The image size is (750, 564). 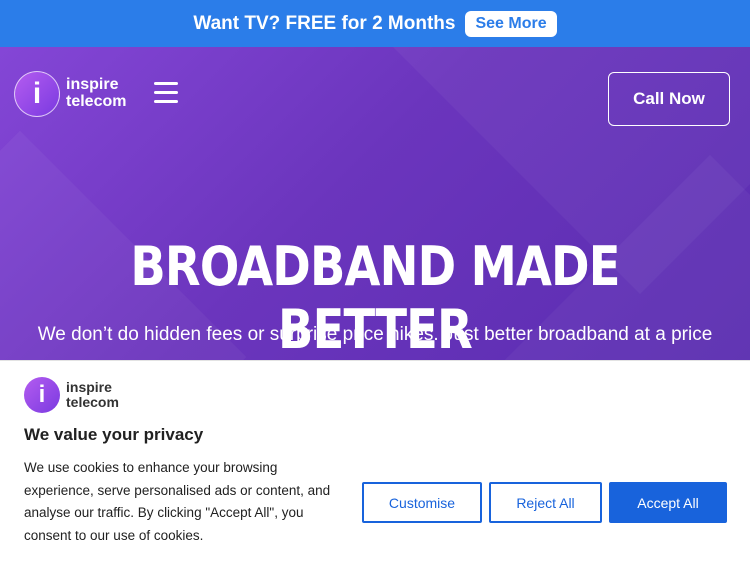 What do you see at coordinates (545, 502) in the screenshot?
I see `reject-all-button: Reject All` at bounding box center [545, 502].